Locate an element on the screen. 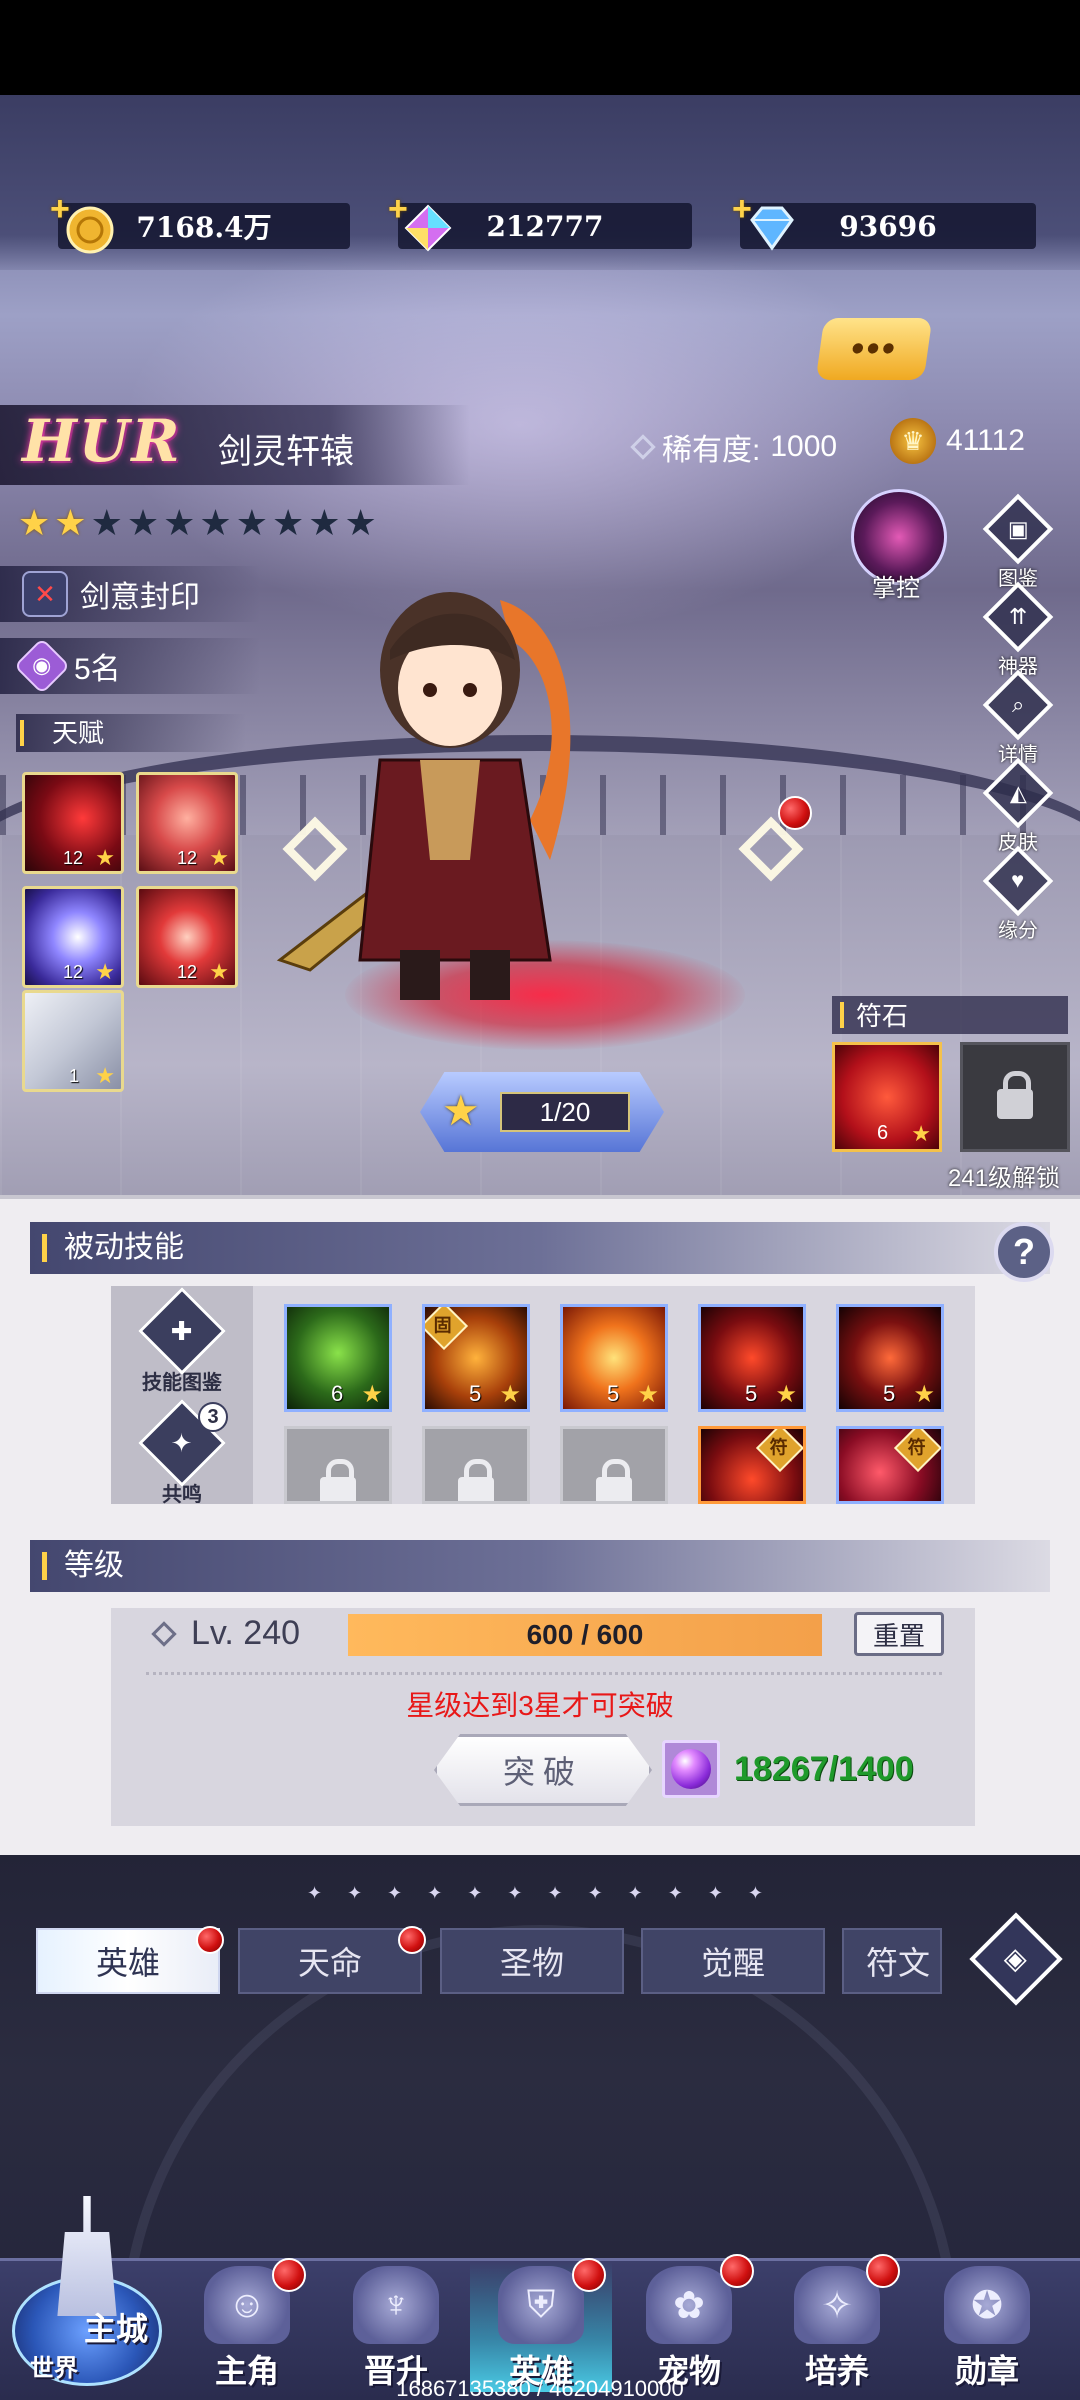 The image size is (1080, 2400). skin-button: ◭ 皮肤 is located at coordinates (1018, 806).